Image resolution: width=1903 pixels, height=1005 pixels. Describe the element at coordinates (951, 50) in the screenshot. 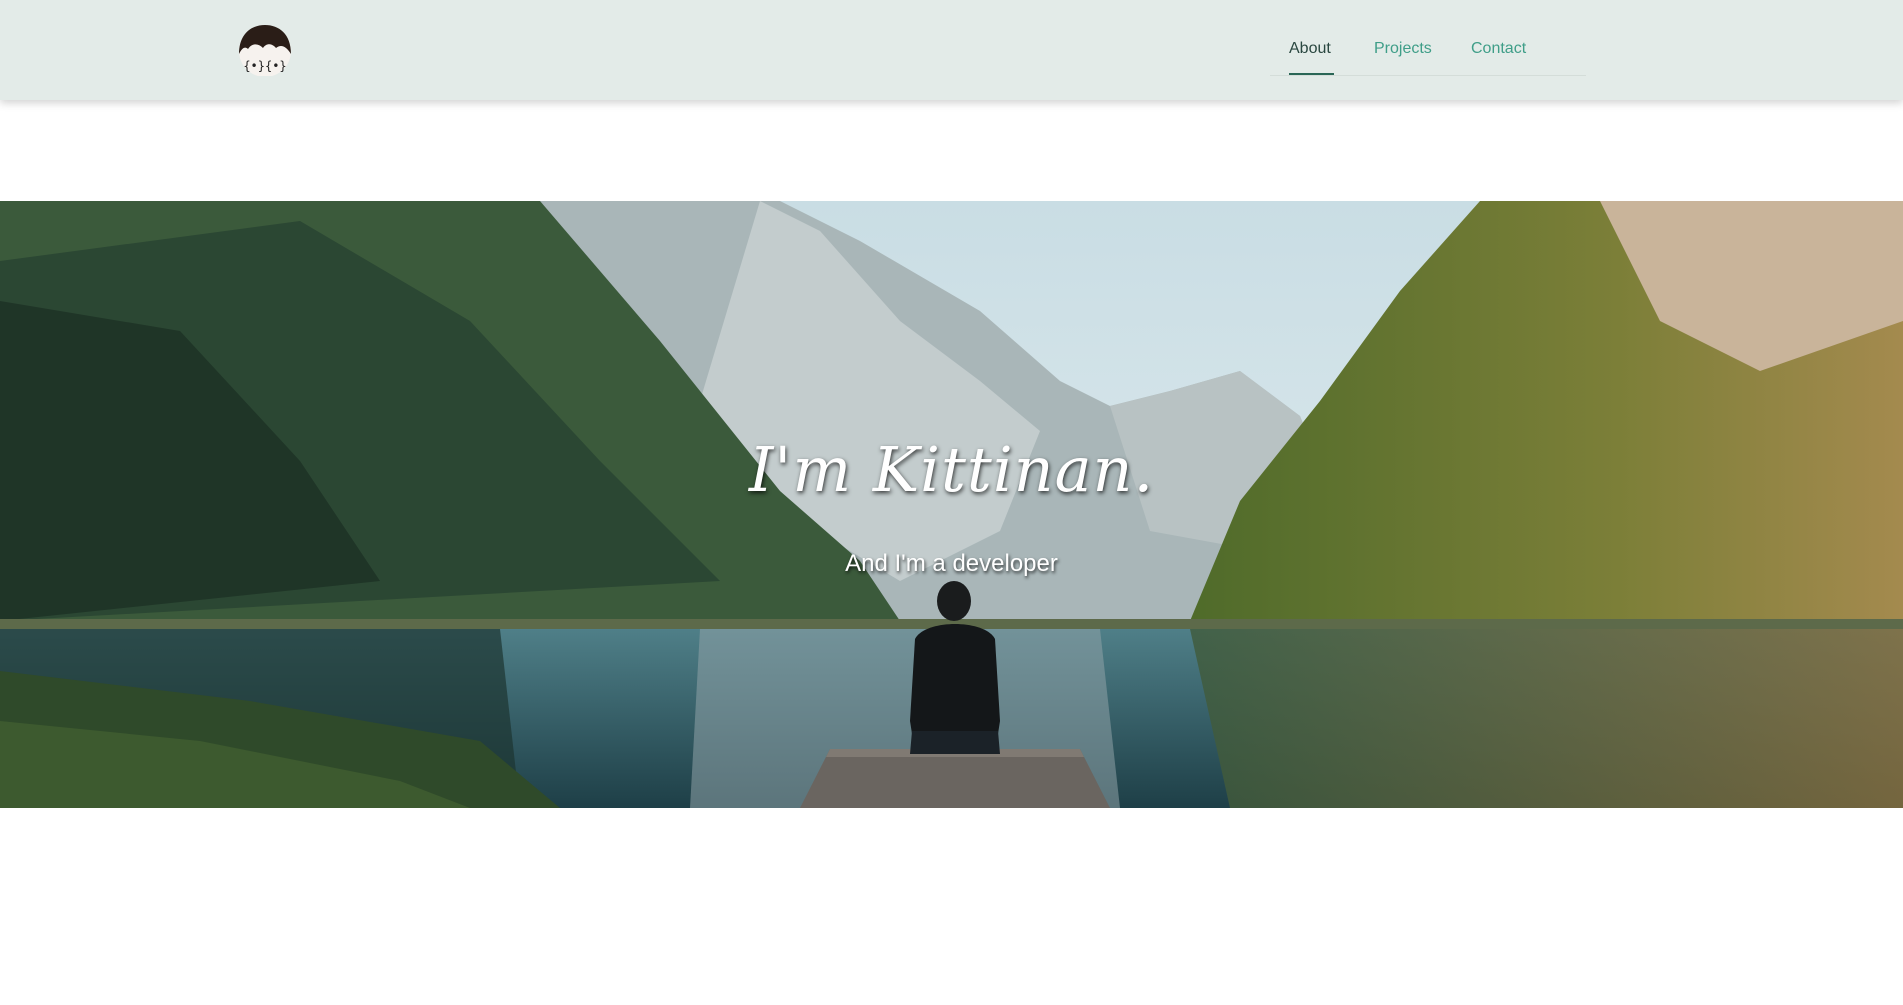

I see `navbar: {•}{•} About Projects Contact` at that location.